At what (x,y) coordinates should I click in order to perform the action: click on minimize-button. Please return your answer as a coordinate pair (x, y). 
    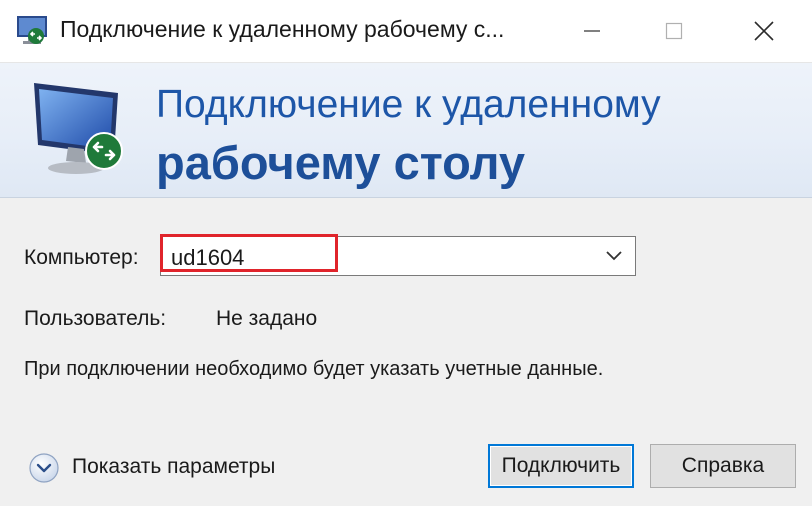
    Looking at the image, I should click on (592, 31).